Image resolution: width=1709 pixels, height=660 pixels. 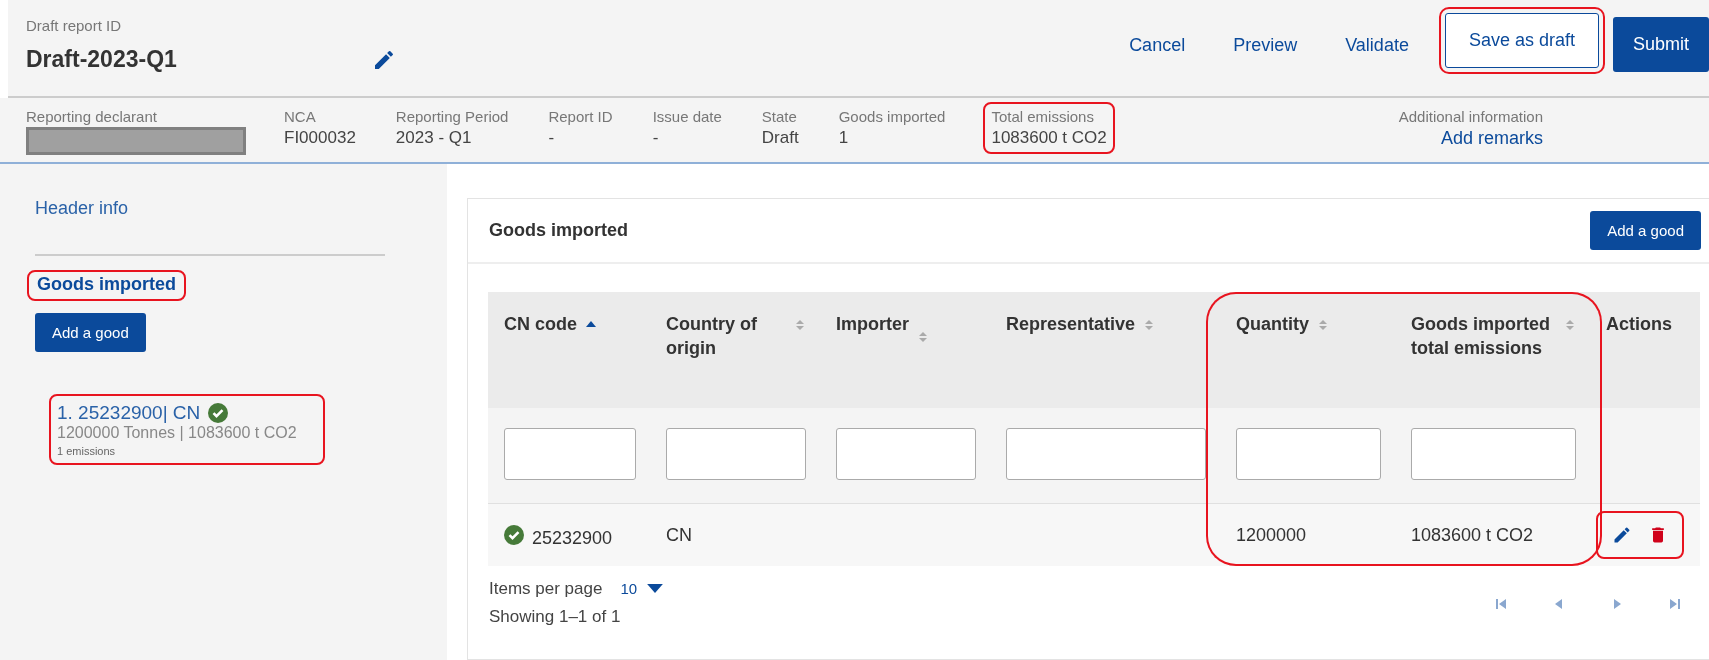 I want to click on field-value: 2023 - Q1, so click(x=434, y=138).